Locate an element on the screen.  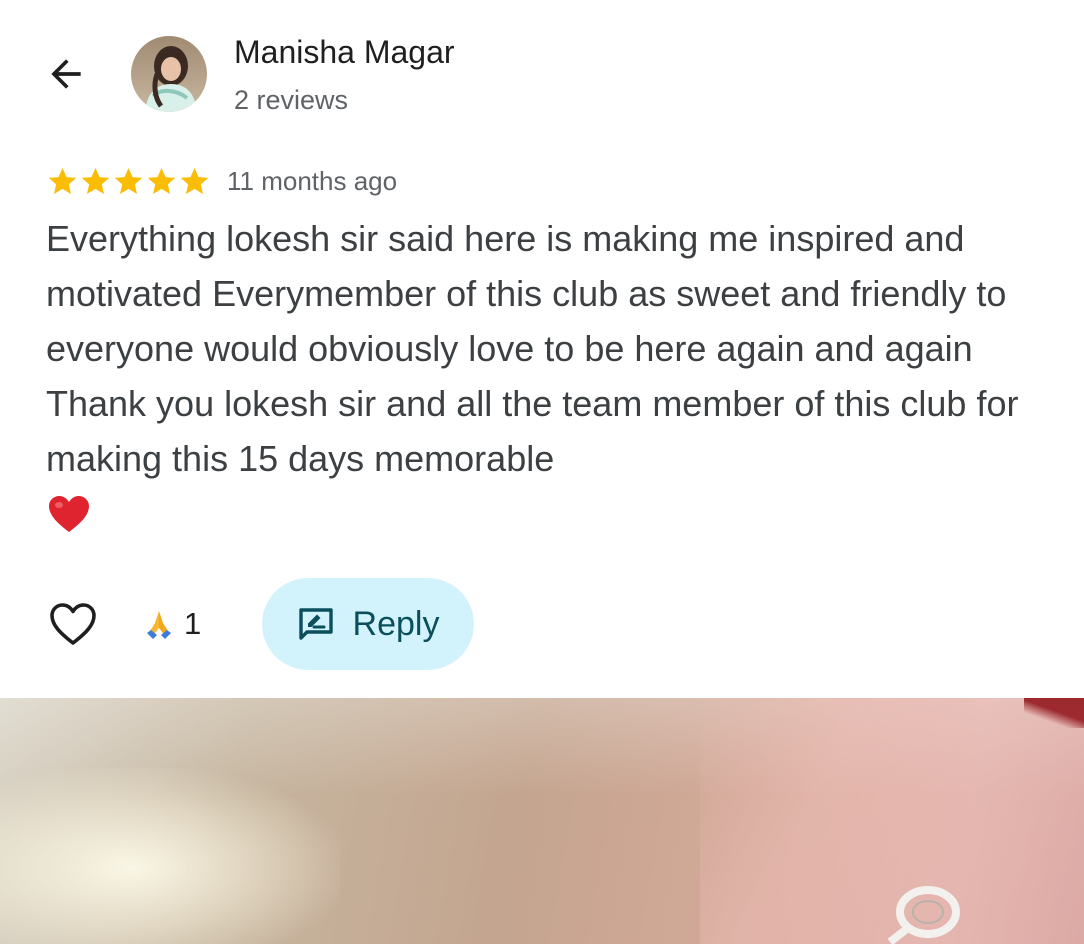
photo-corner-object is located at coordinates (1054, 713).